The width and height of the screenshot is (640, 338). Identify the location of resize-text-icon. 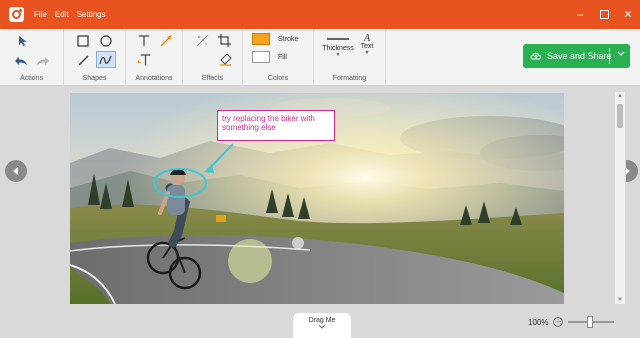
(144, 59).